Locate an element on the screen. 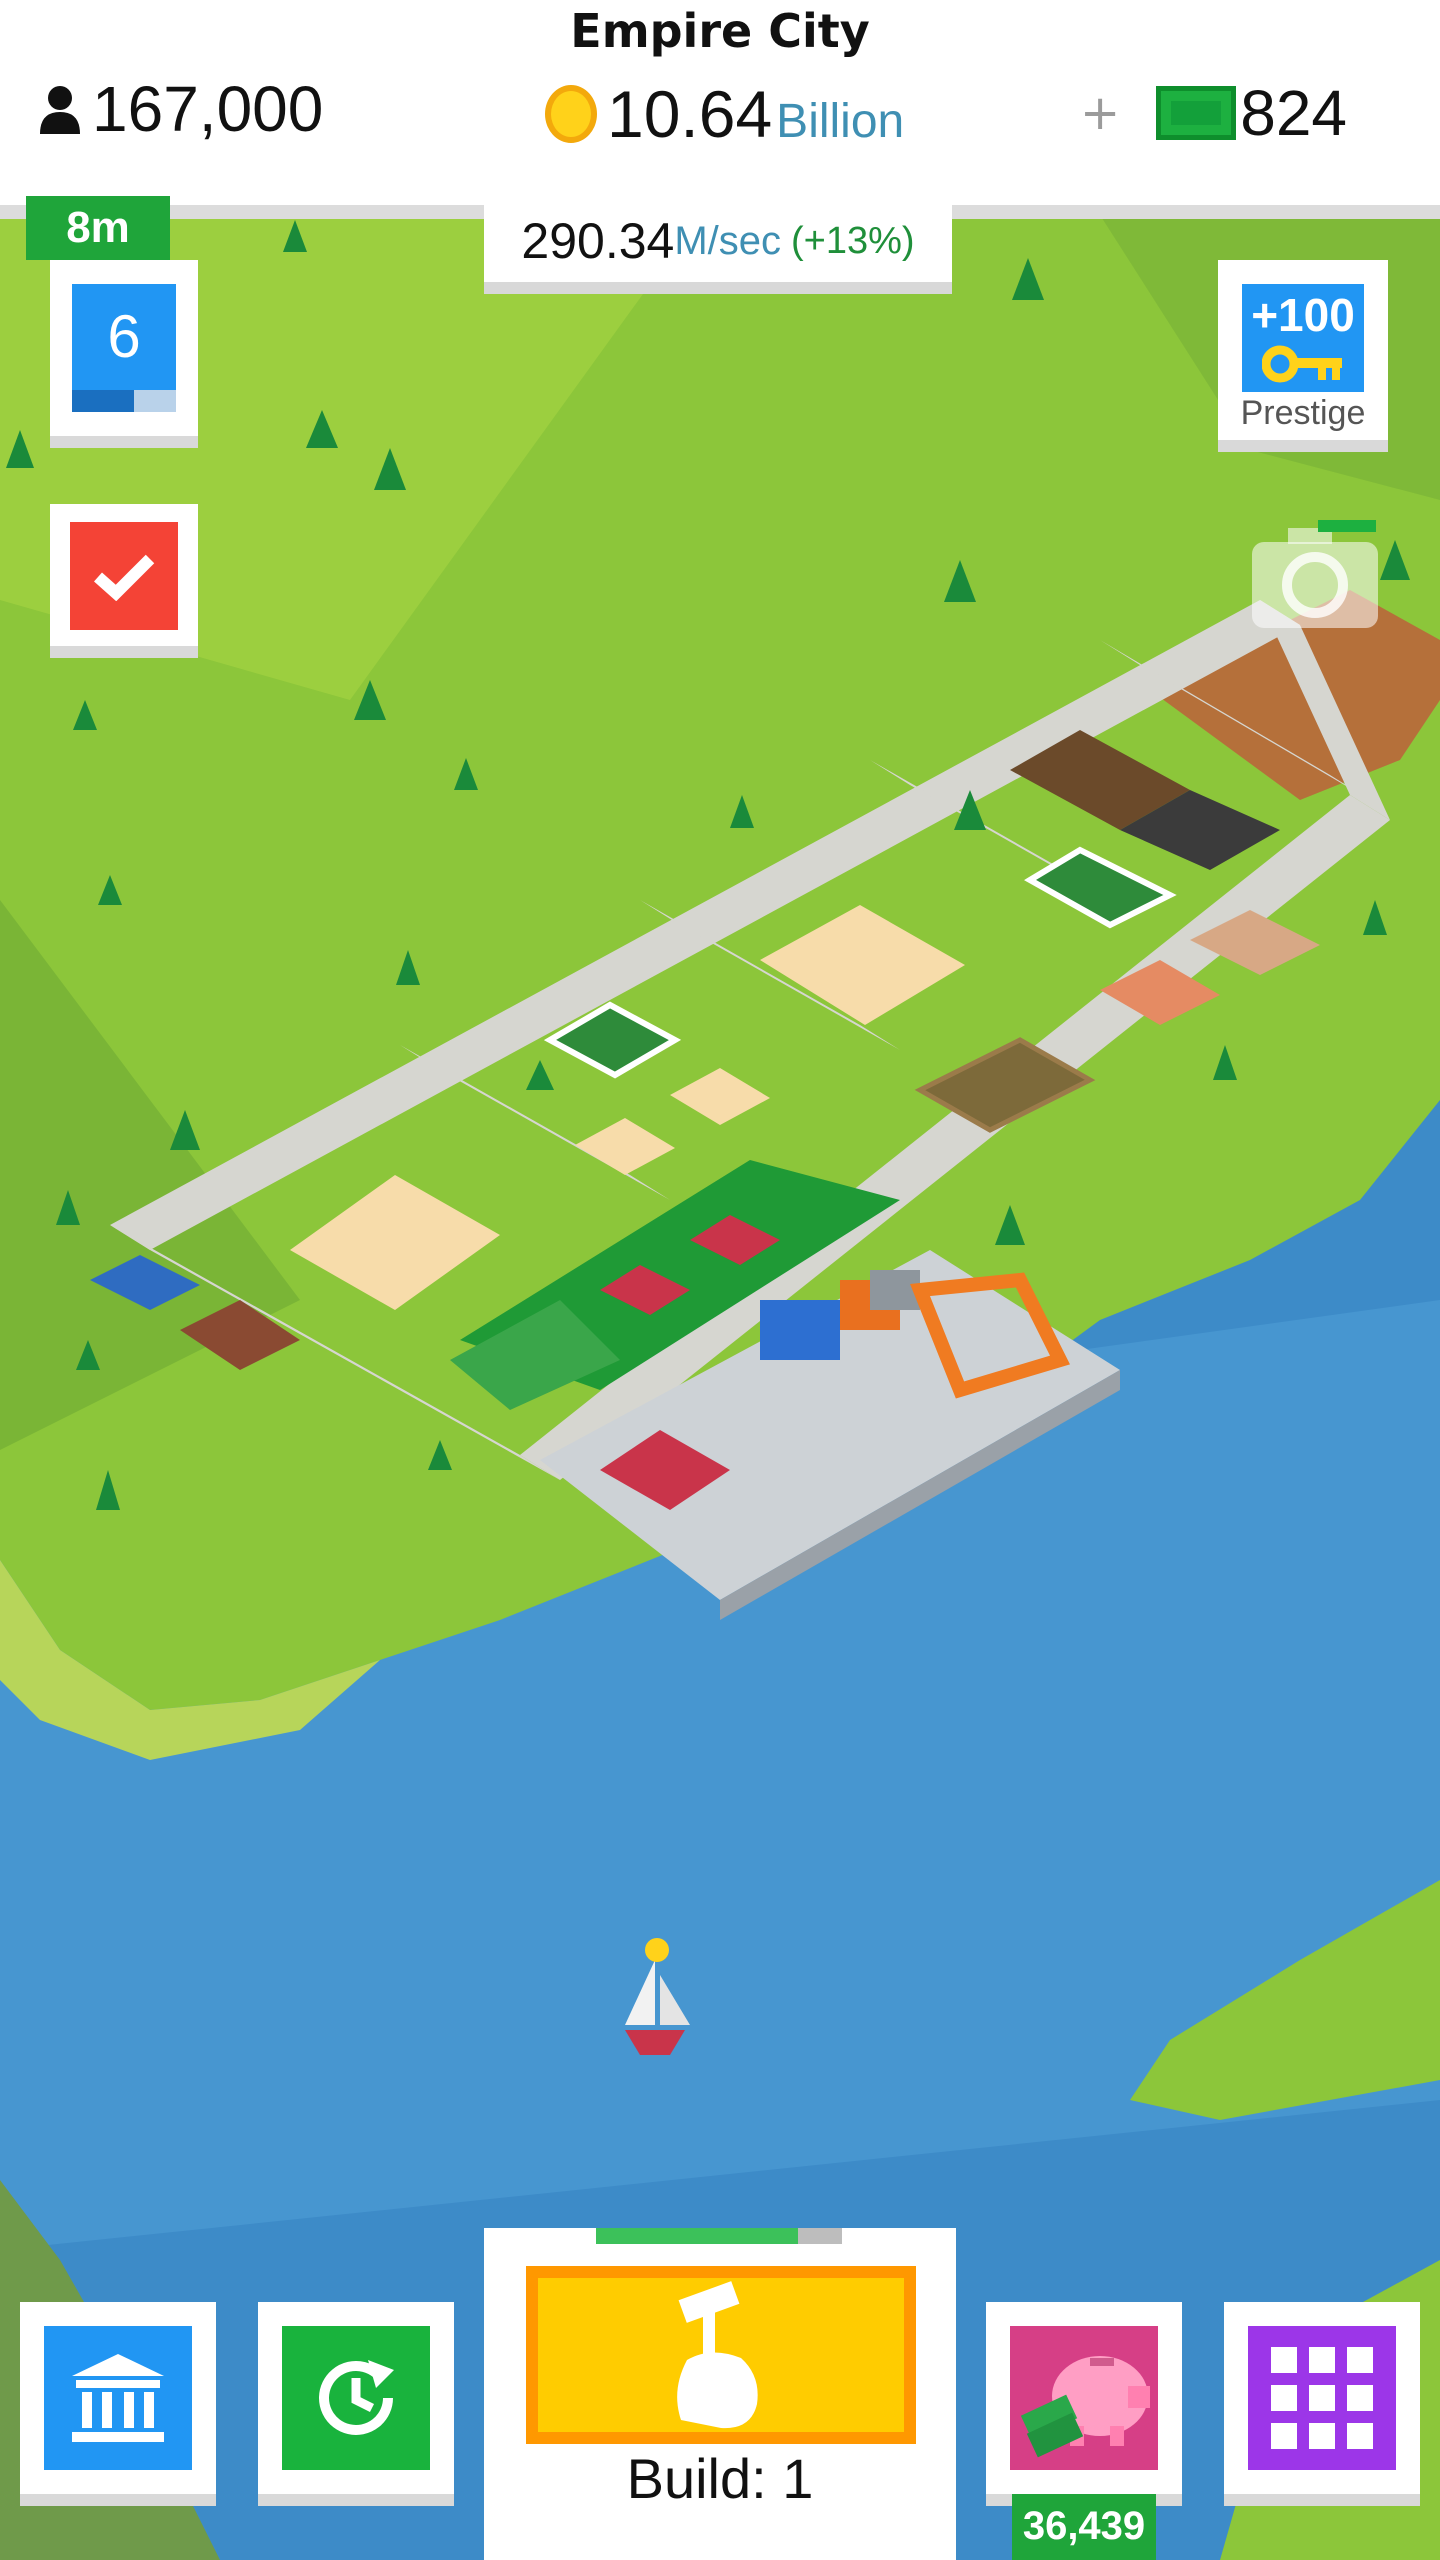 This screenshot has width=1440, height=2560. prestige-button: +100 Prestige is located at coordinates (1303, 356).